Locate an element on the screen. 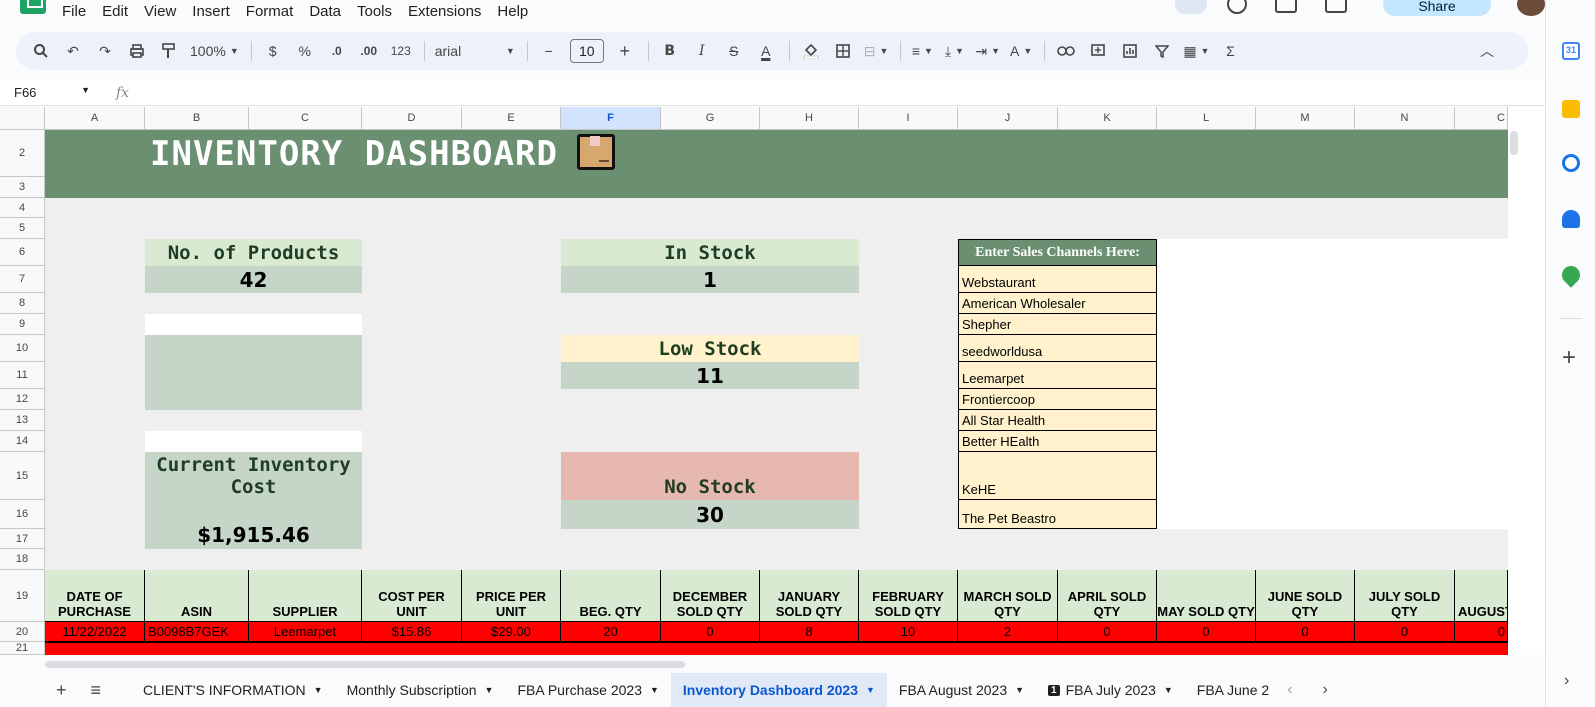  column-header-i: I is located at coordinates (908, 118).